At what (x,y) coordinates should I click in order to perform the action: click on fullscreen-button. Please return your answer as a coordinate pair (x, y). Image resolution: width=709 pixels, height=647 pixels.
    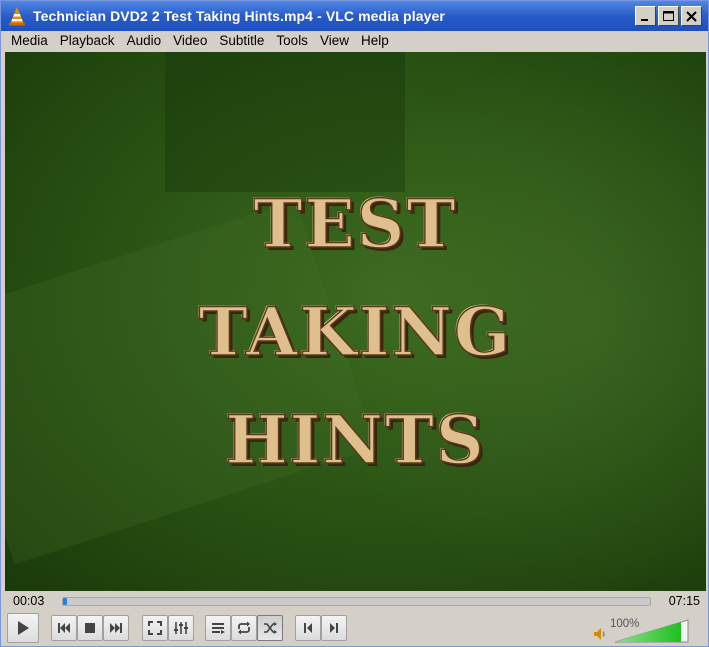
    Looking at the image, I should click on (155, 628).